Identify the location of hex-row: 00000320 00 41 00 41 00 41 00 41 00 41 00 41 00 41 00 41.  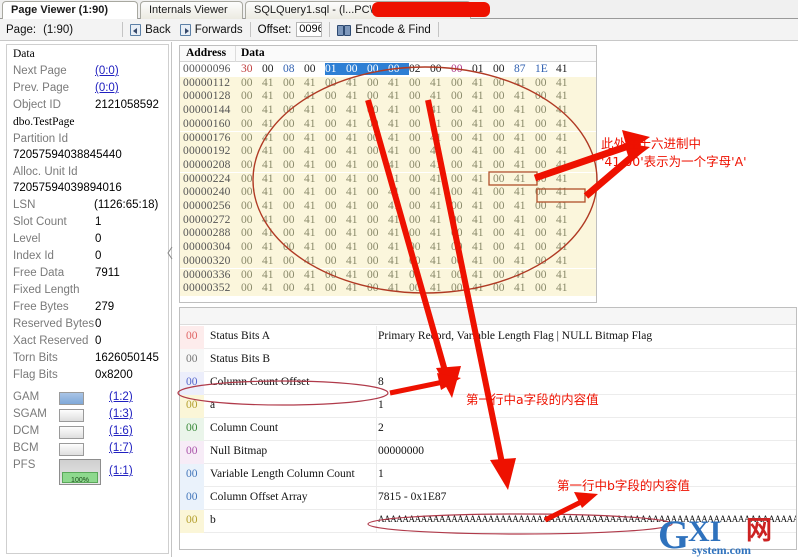
(388, 261).